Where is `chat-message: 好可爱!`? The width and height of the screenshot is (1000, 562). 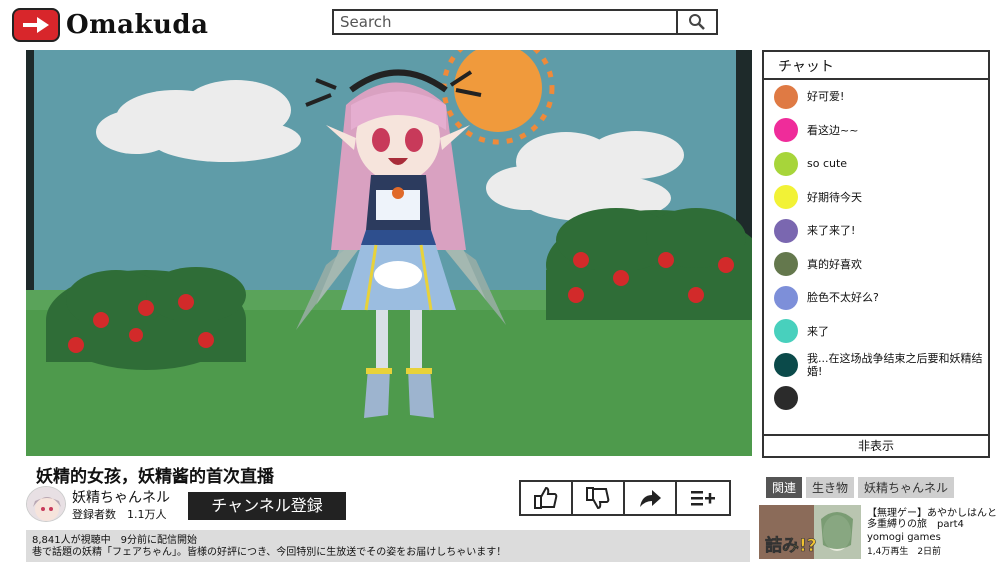 chat-message: 好可爱! is located at coordinates (876, 97).